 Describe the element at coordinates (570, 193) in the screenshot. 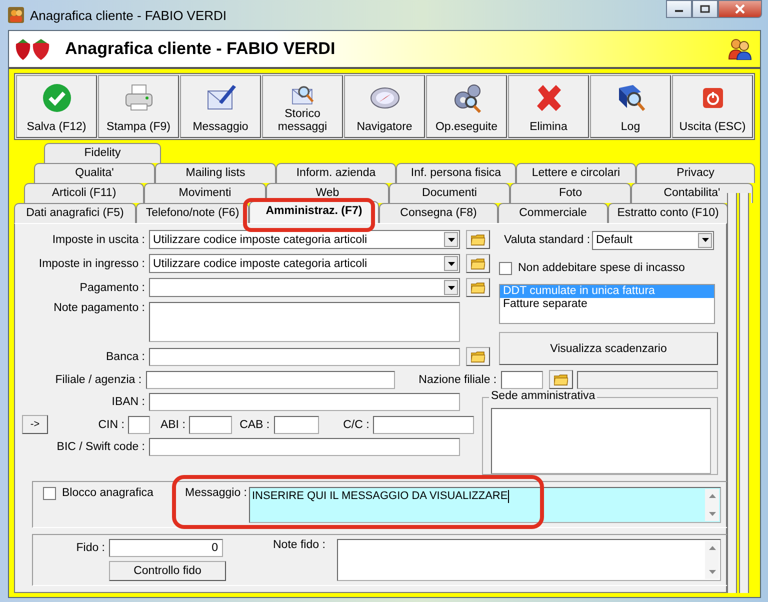

I see `tab: Foto` at that location.